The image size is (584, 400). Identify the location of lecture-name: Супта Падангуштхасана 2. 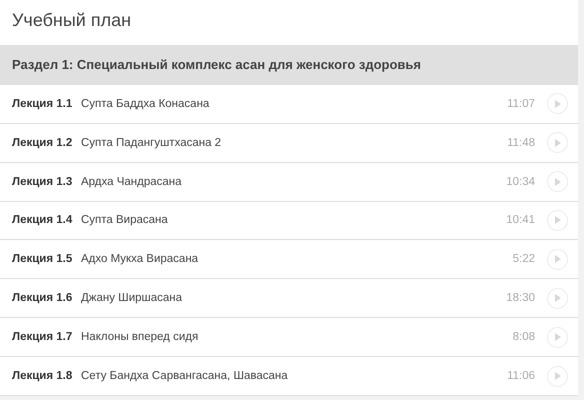
(151, 142).